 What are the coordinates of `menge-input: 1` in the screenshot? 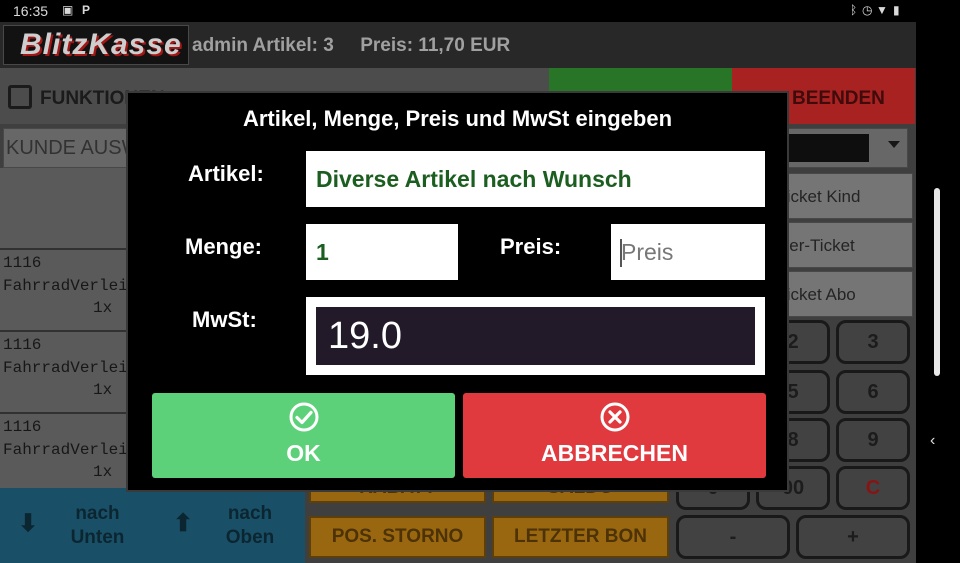 It's located at (382, 252).